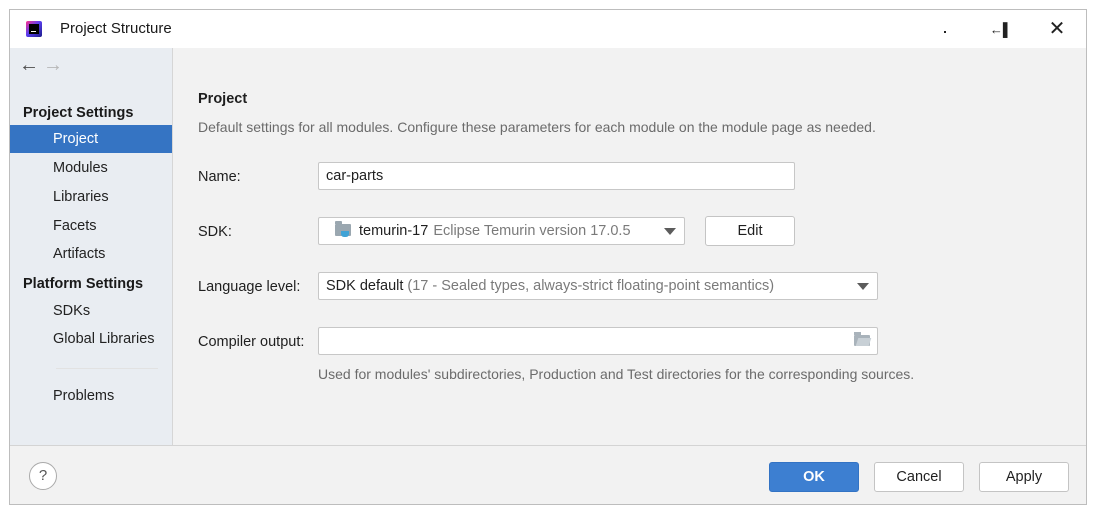 This screenshot has width=1099, height=516. I want to click on sdk-name: temurin-17, so click(394, 231).